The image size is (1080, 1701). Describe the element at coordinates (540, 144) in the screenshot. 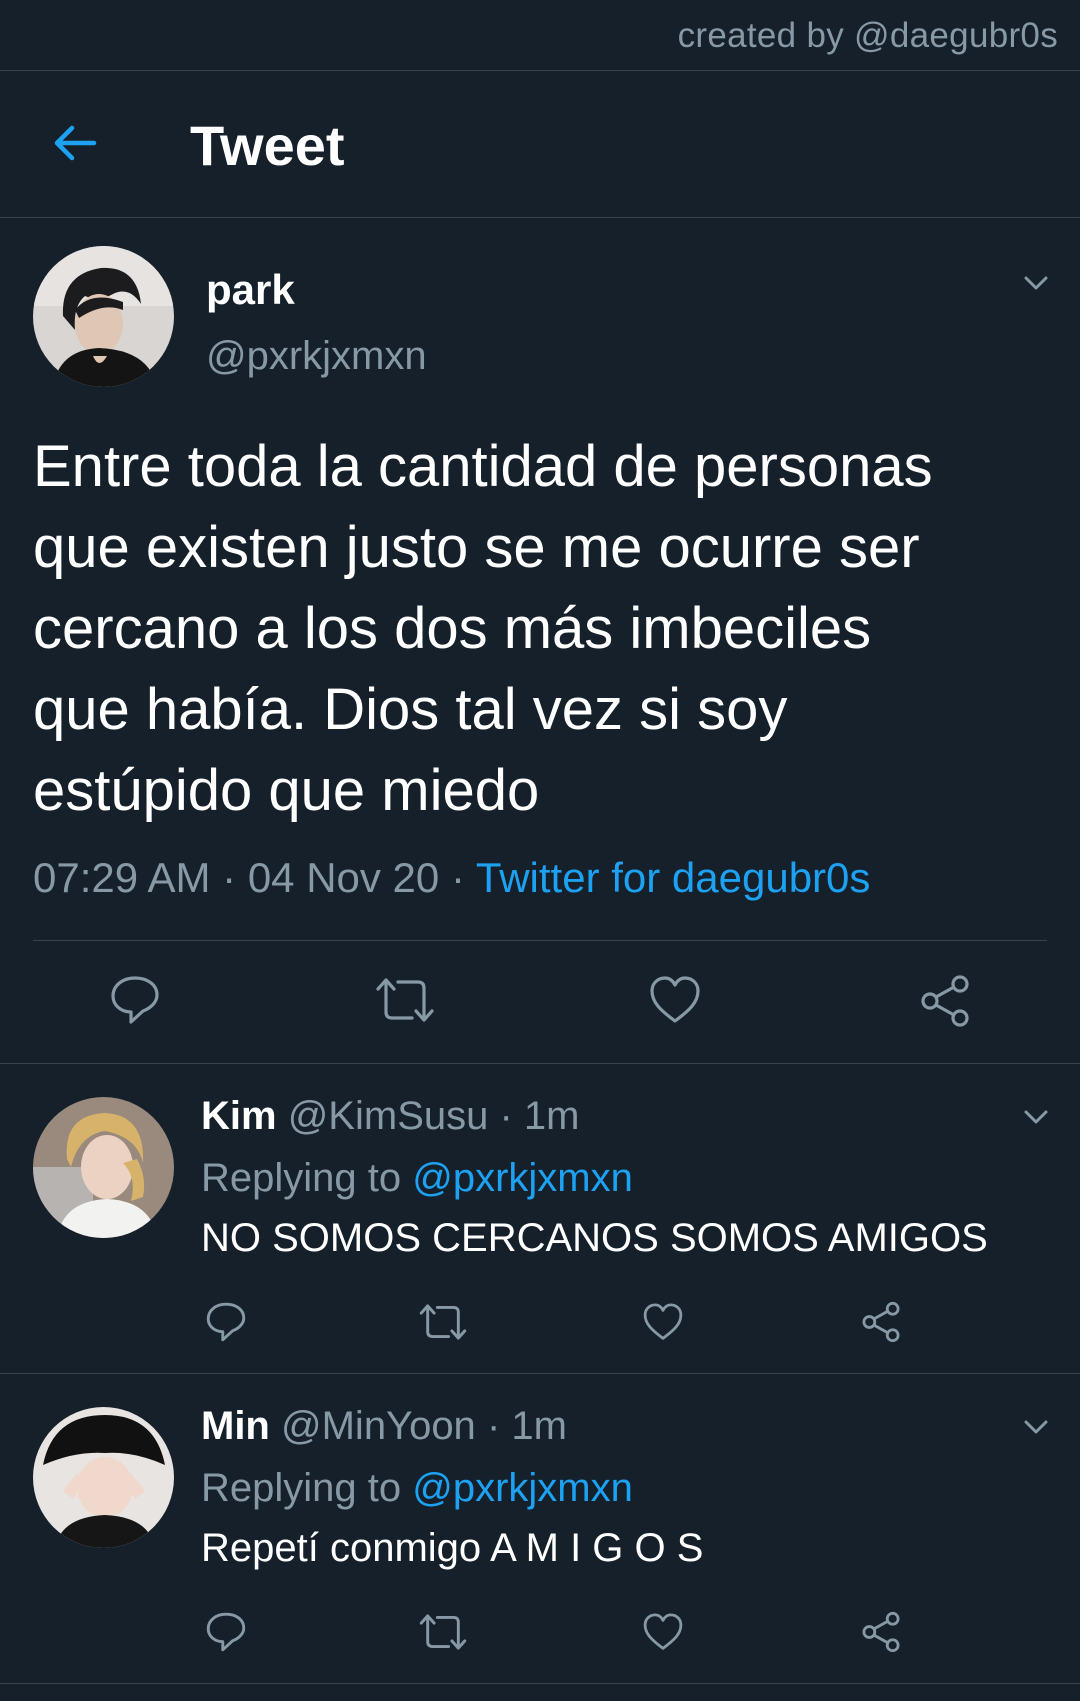

I see `header-bar: Tweet` at that location.